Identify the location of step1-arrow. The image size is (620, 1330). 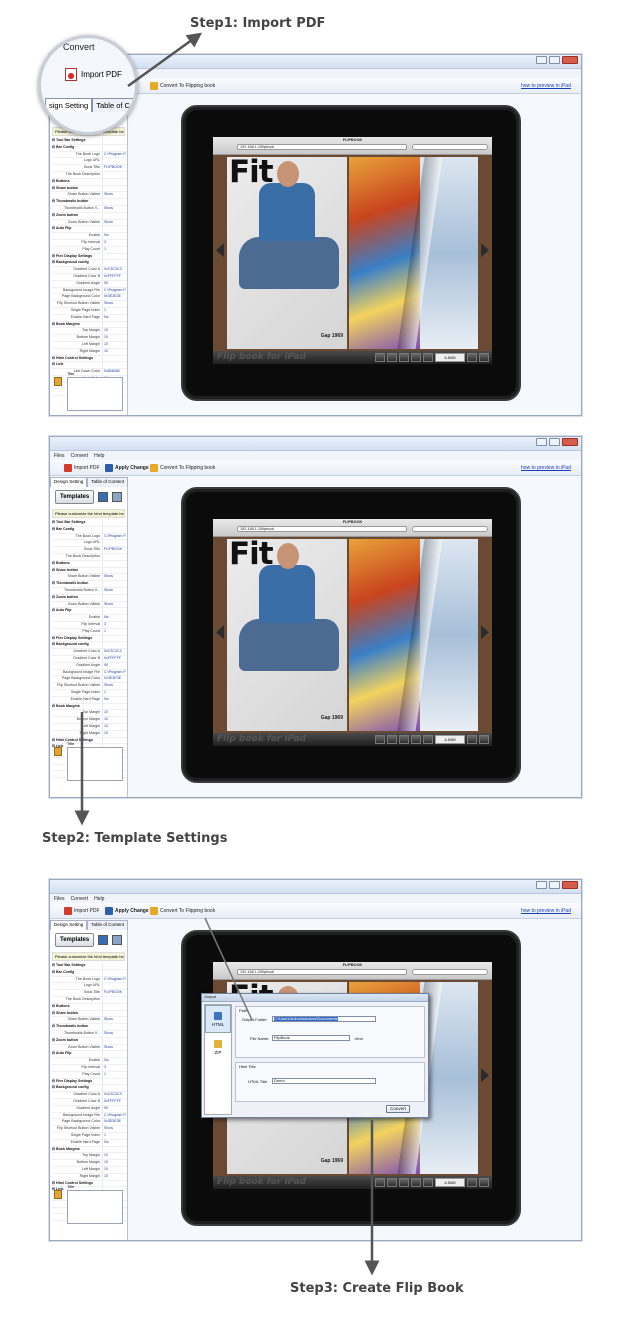
(165, 60).